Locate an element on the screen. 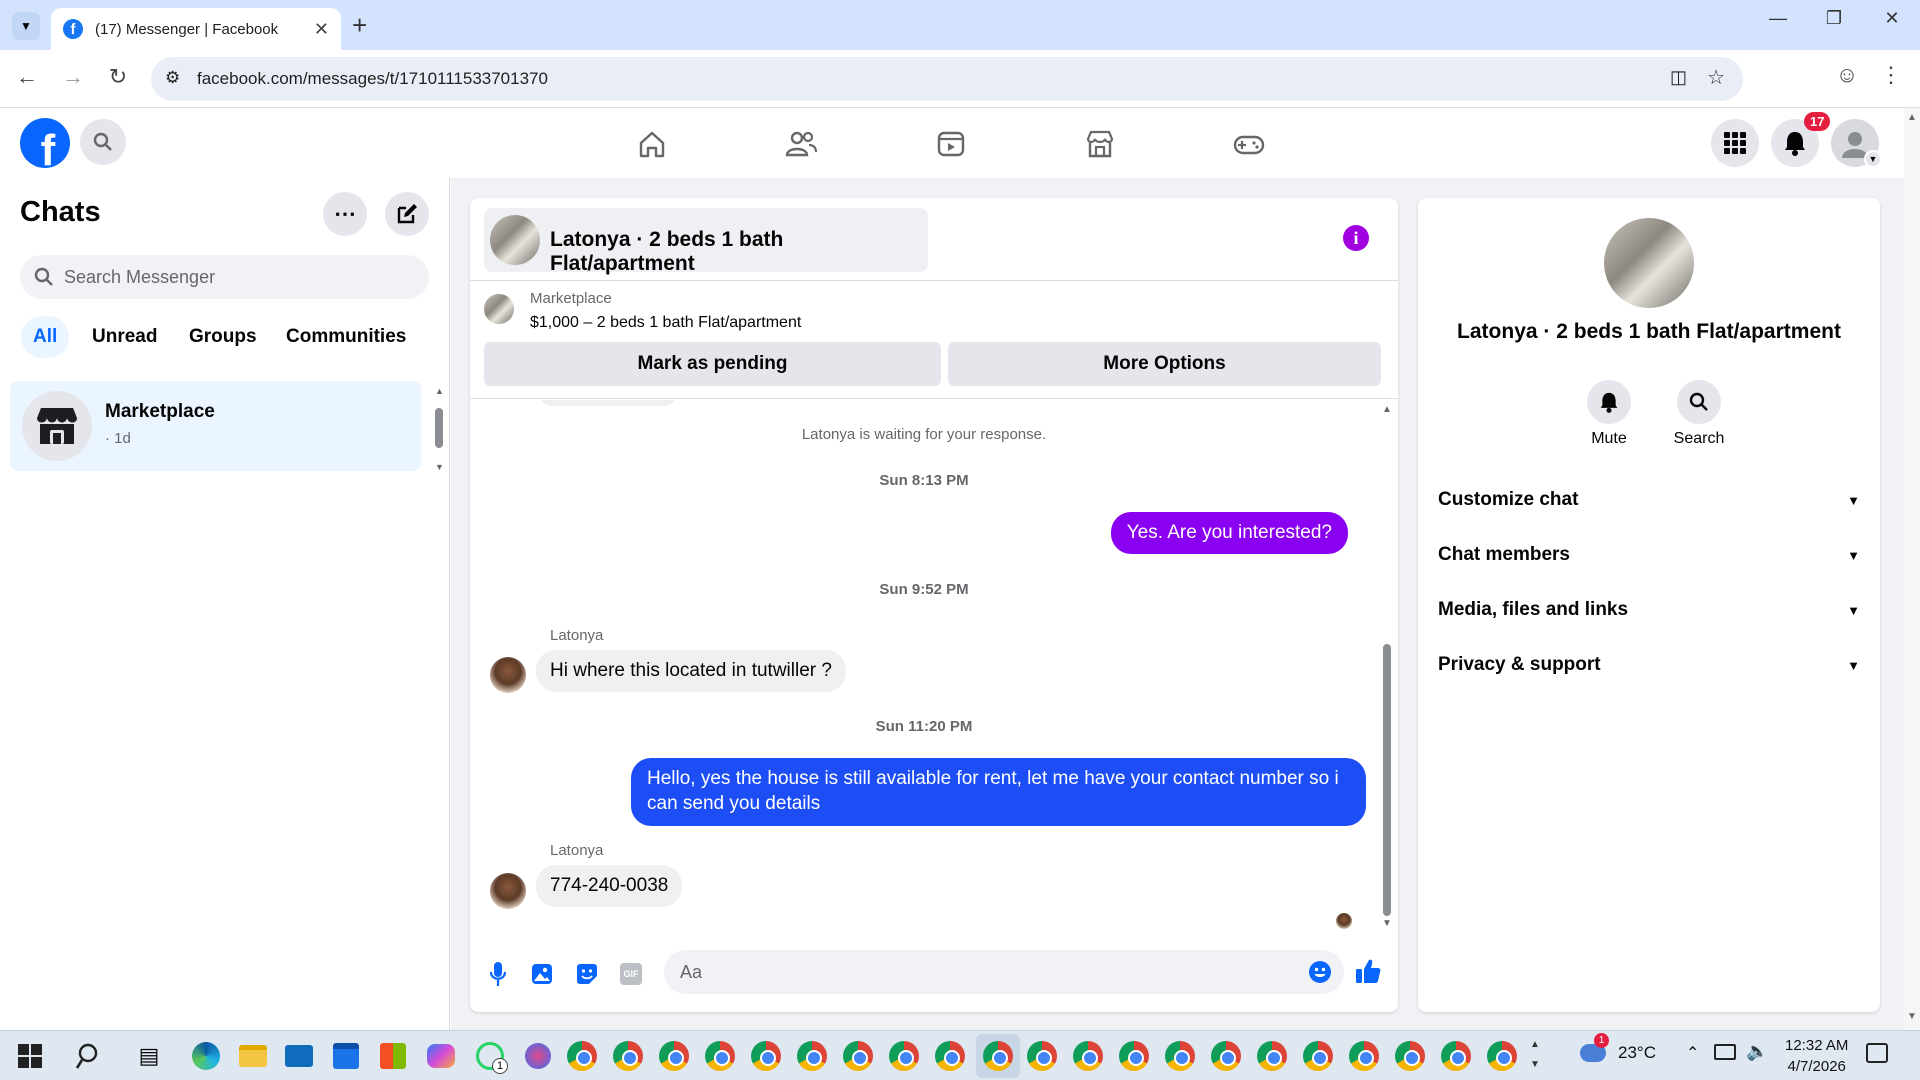  restore-icon: ❐ is located at coordinates (1834, 18).